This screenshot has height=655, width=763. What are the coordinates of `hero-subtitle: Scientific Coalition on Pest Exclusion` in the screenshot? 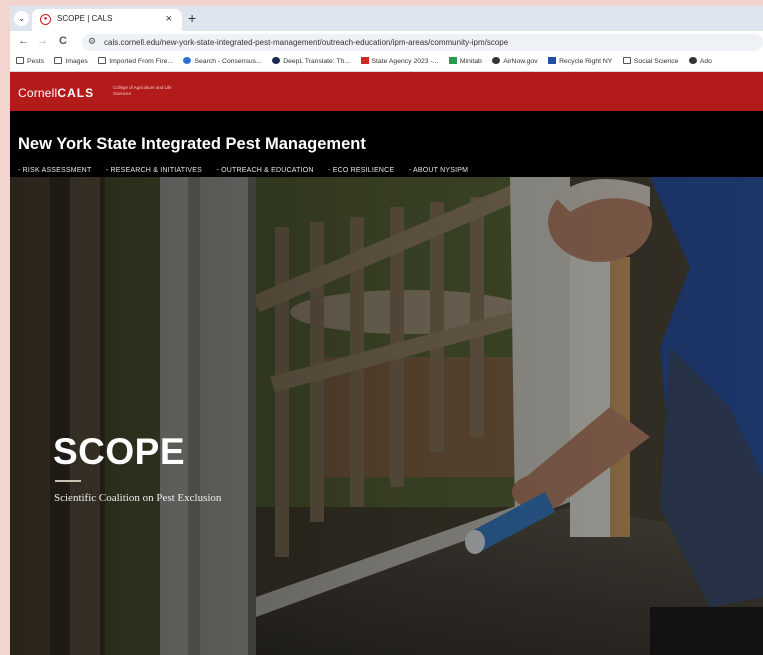 It's located at (138, 498).